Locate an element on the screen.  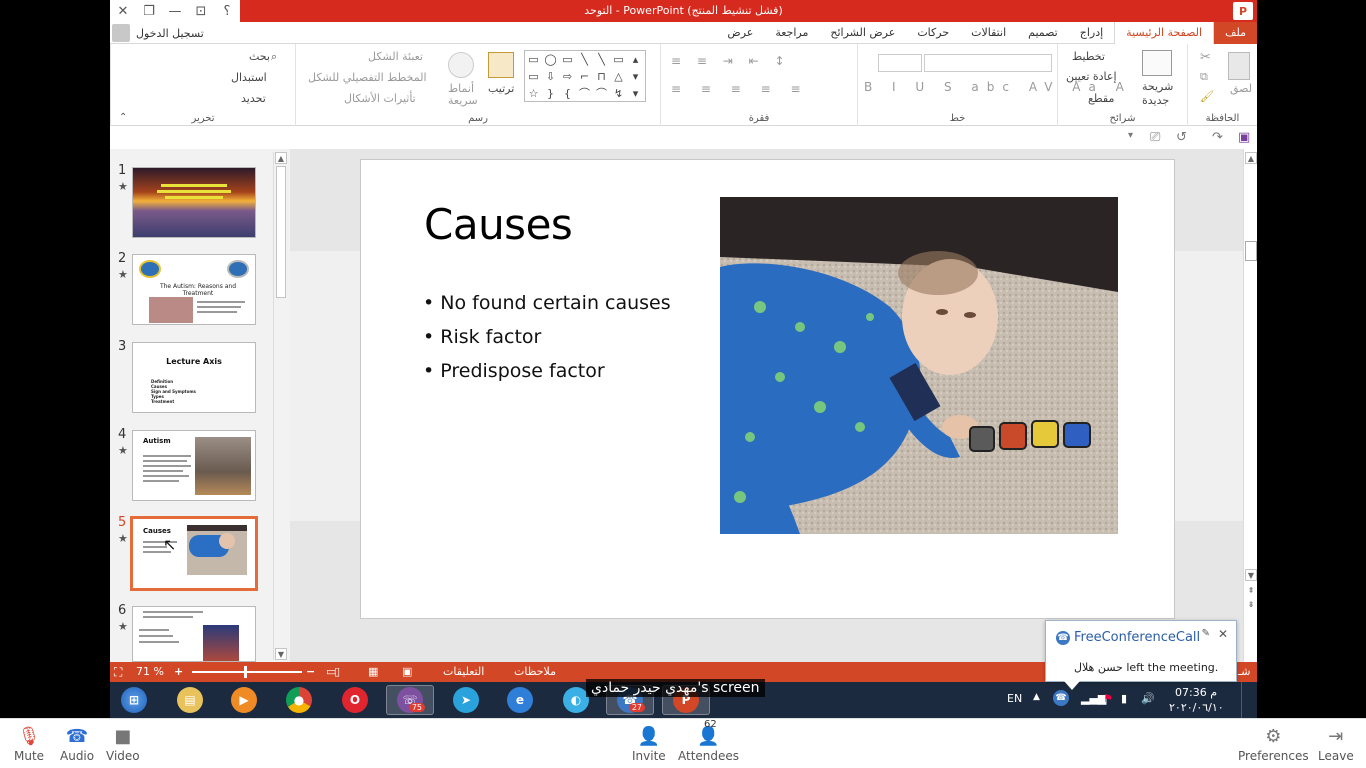
tab-5: حركات is located at coordinates (933, 33).